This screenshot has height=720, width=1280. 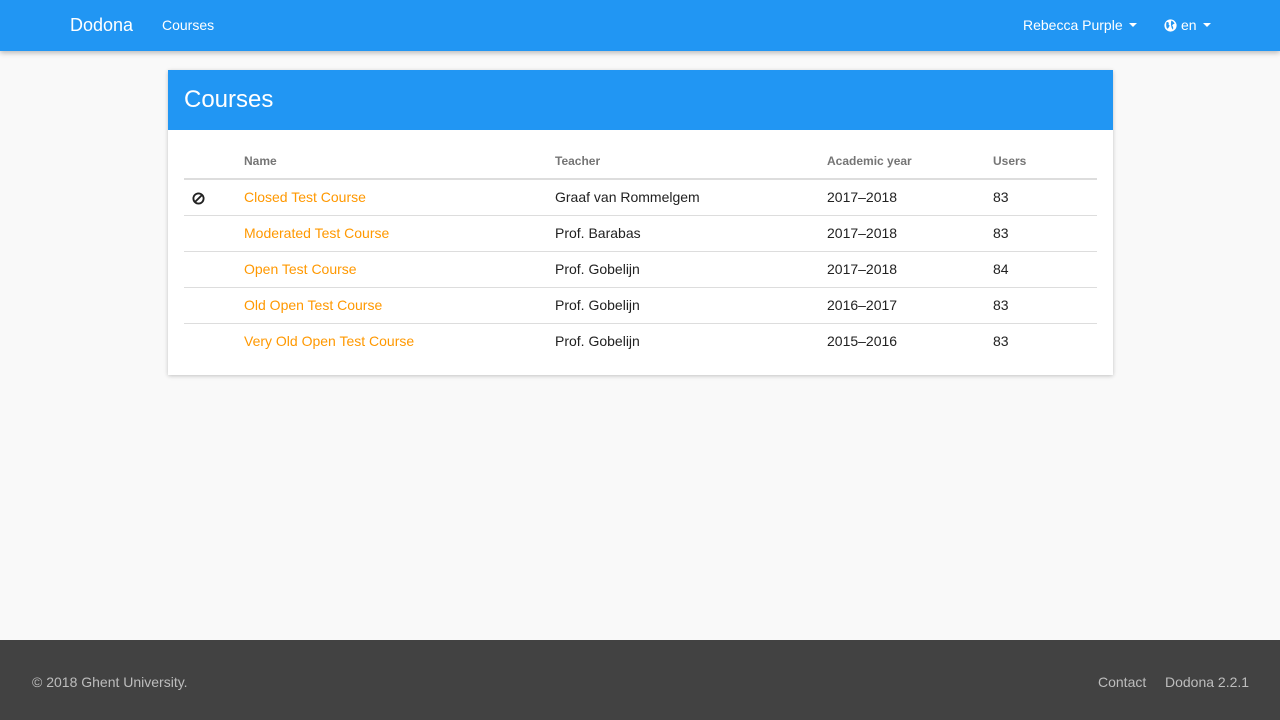 What do you see at coordinates (198, 198) in the screenshot?
I see `ban-icon` at bounding box center [198, 198].